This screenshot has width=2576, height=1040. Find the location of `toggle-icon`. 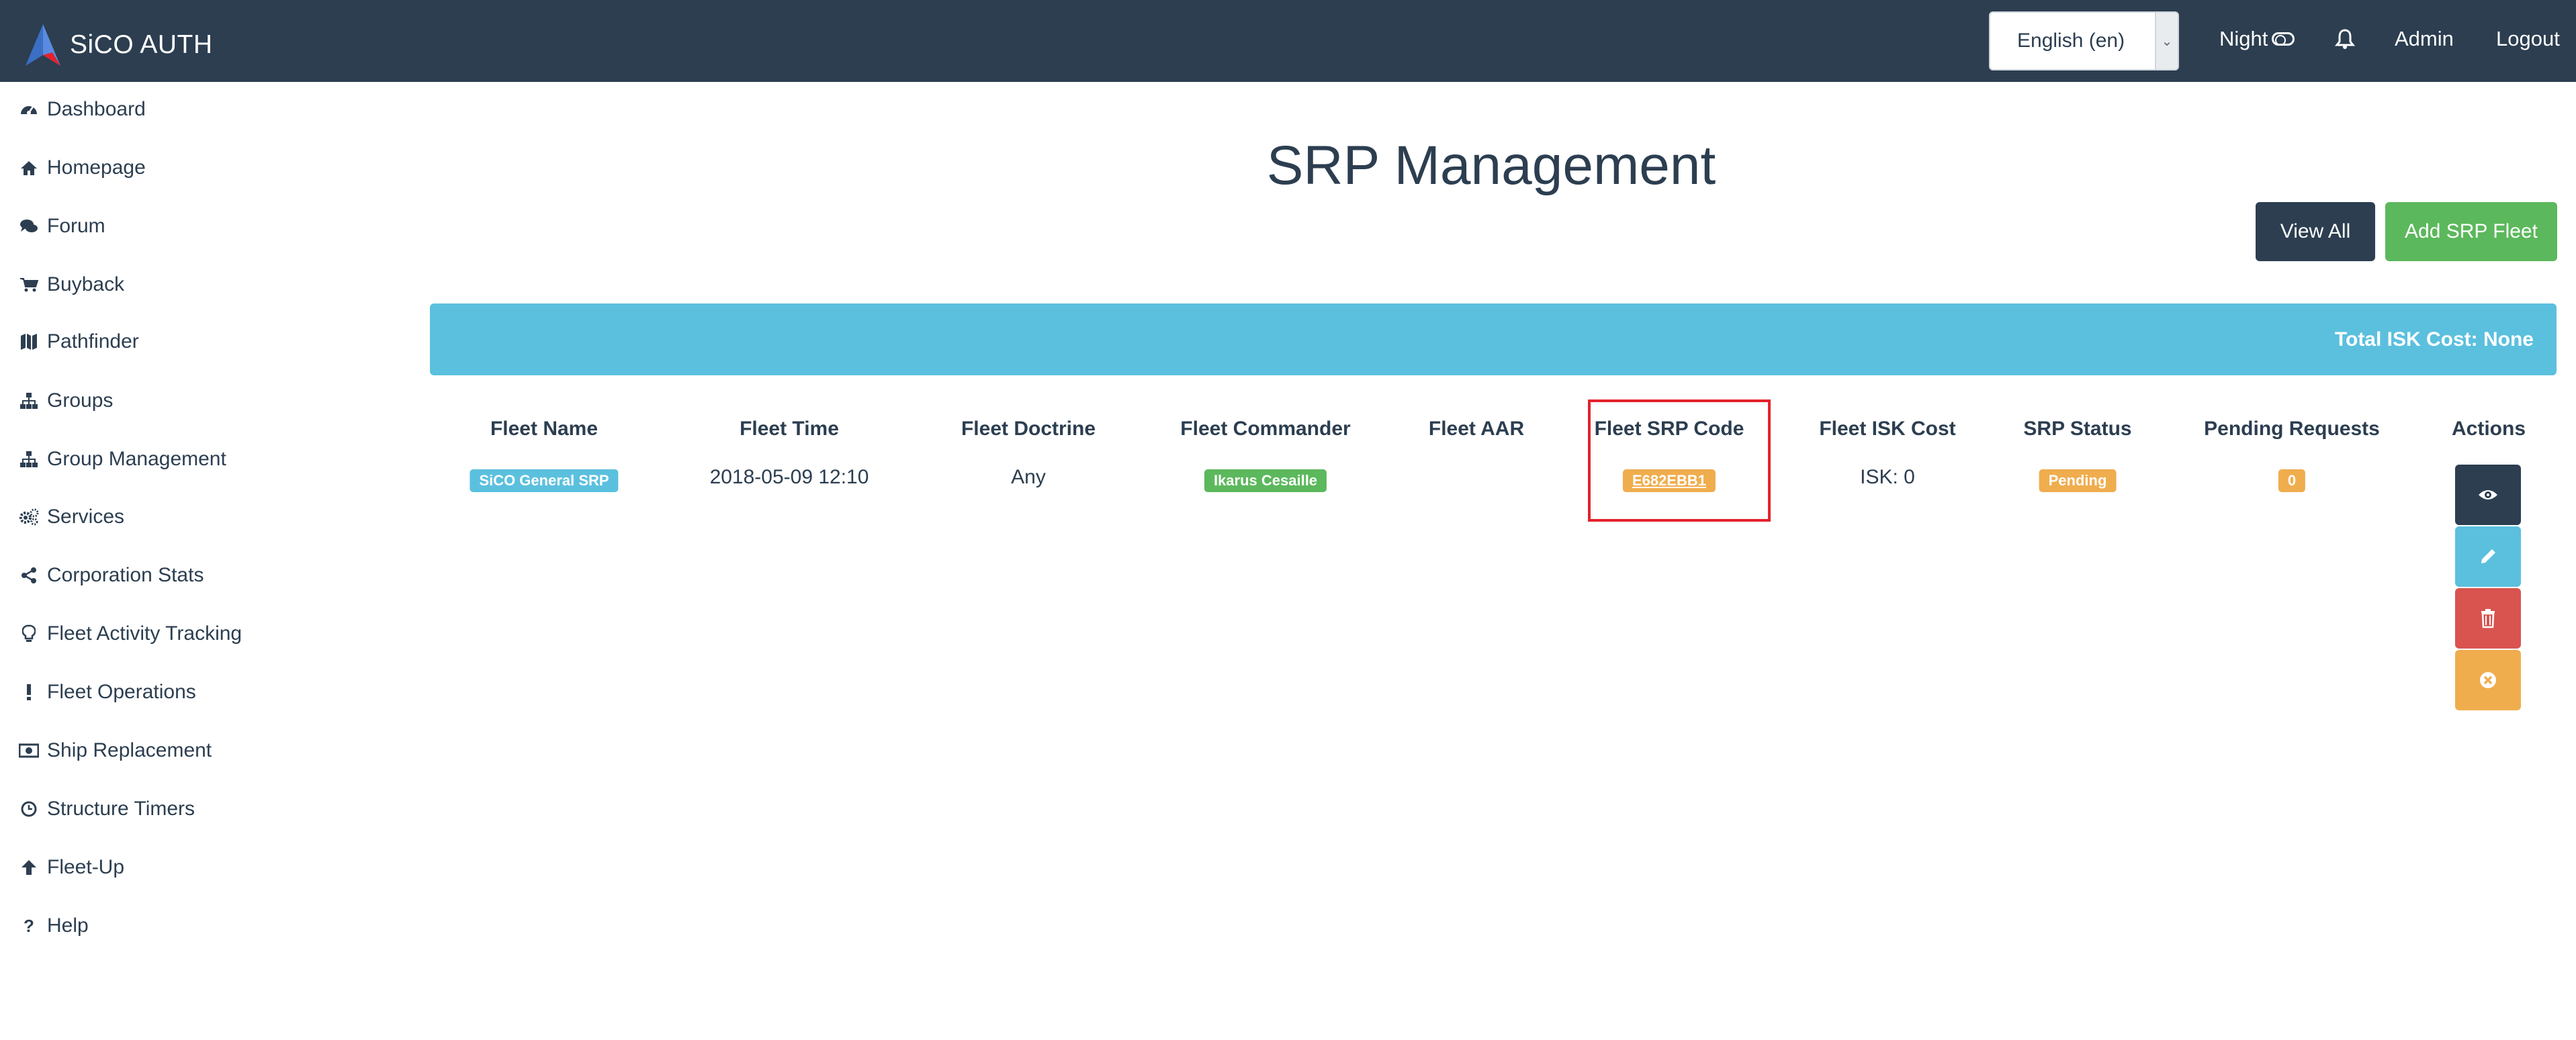

toggle-icon is located at coordinates (2283, 39).